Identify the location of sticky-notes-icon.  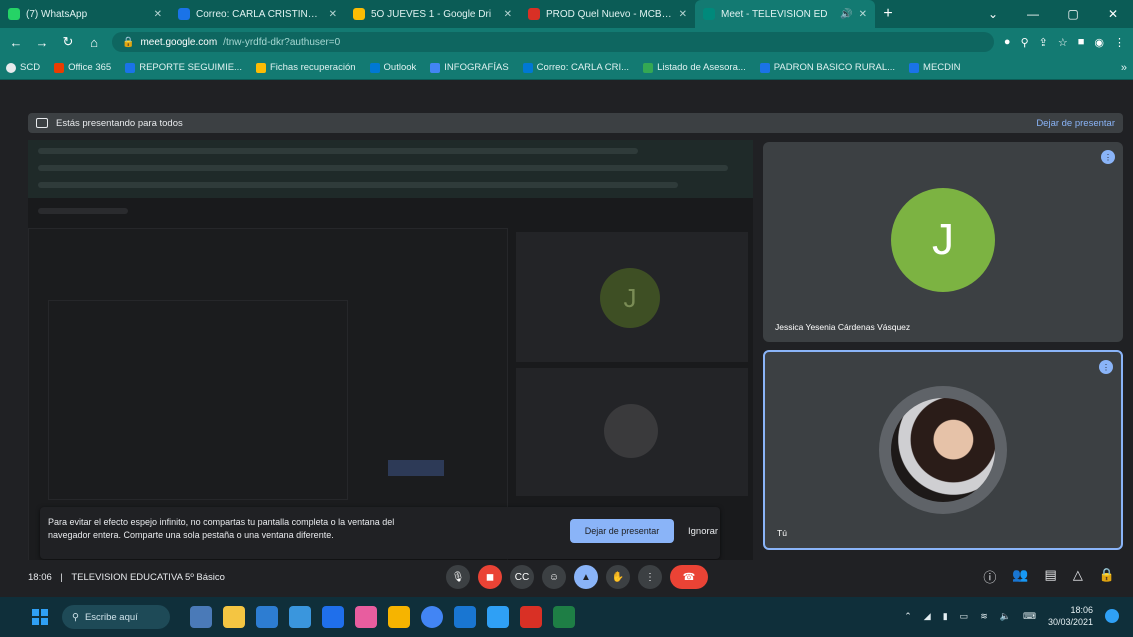
(399, 617).